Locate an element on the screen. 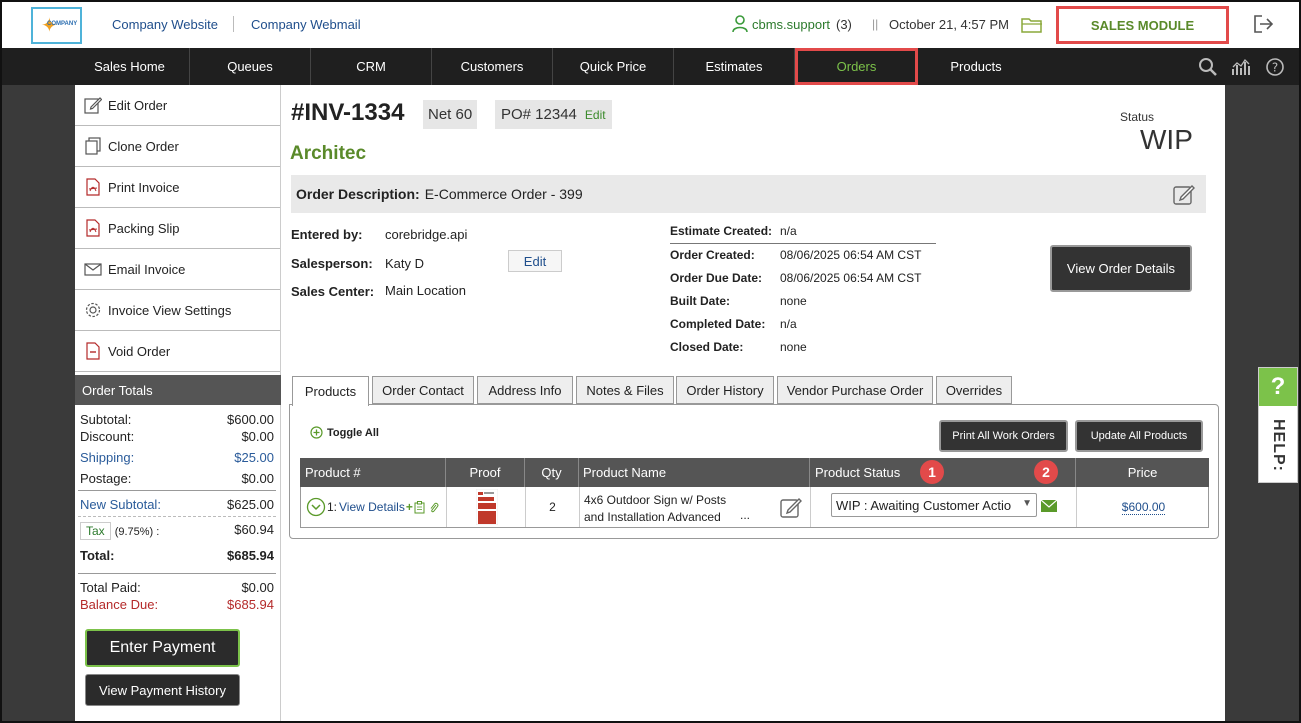 This screenshot has height=723, width=1301. help-circle-icon: ? is located at coordinates (1275, 67).